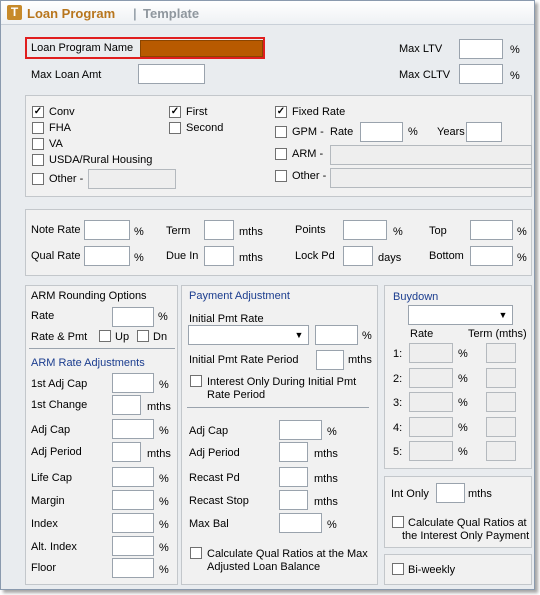  Describe the element at coordinates (491, 230) in the screenshot. I see `top-ratio-input` at that location.